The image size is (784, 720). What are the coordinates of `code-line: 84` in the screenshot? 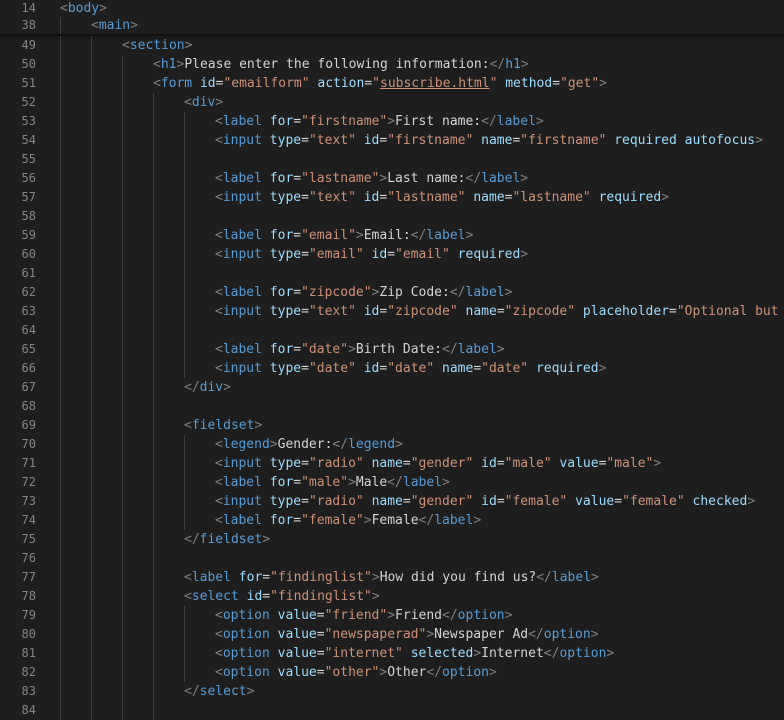 It's located at (392, 710).